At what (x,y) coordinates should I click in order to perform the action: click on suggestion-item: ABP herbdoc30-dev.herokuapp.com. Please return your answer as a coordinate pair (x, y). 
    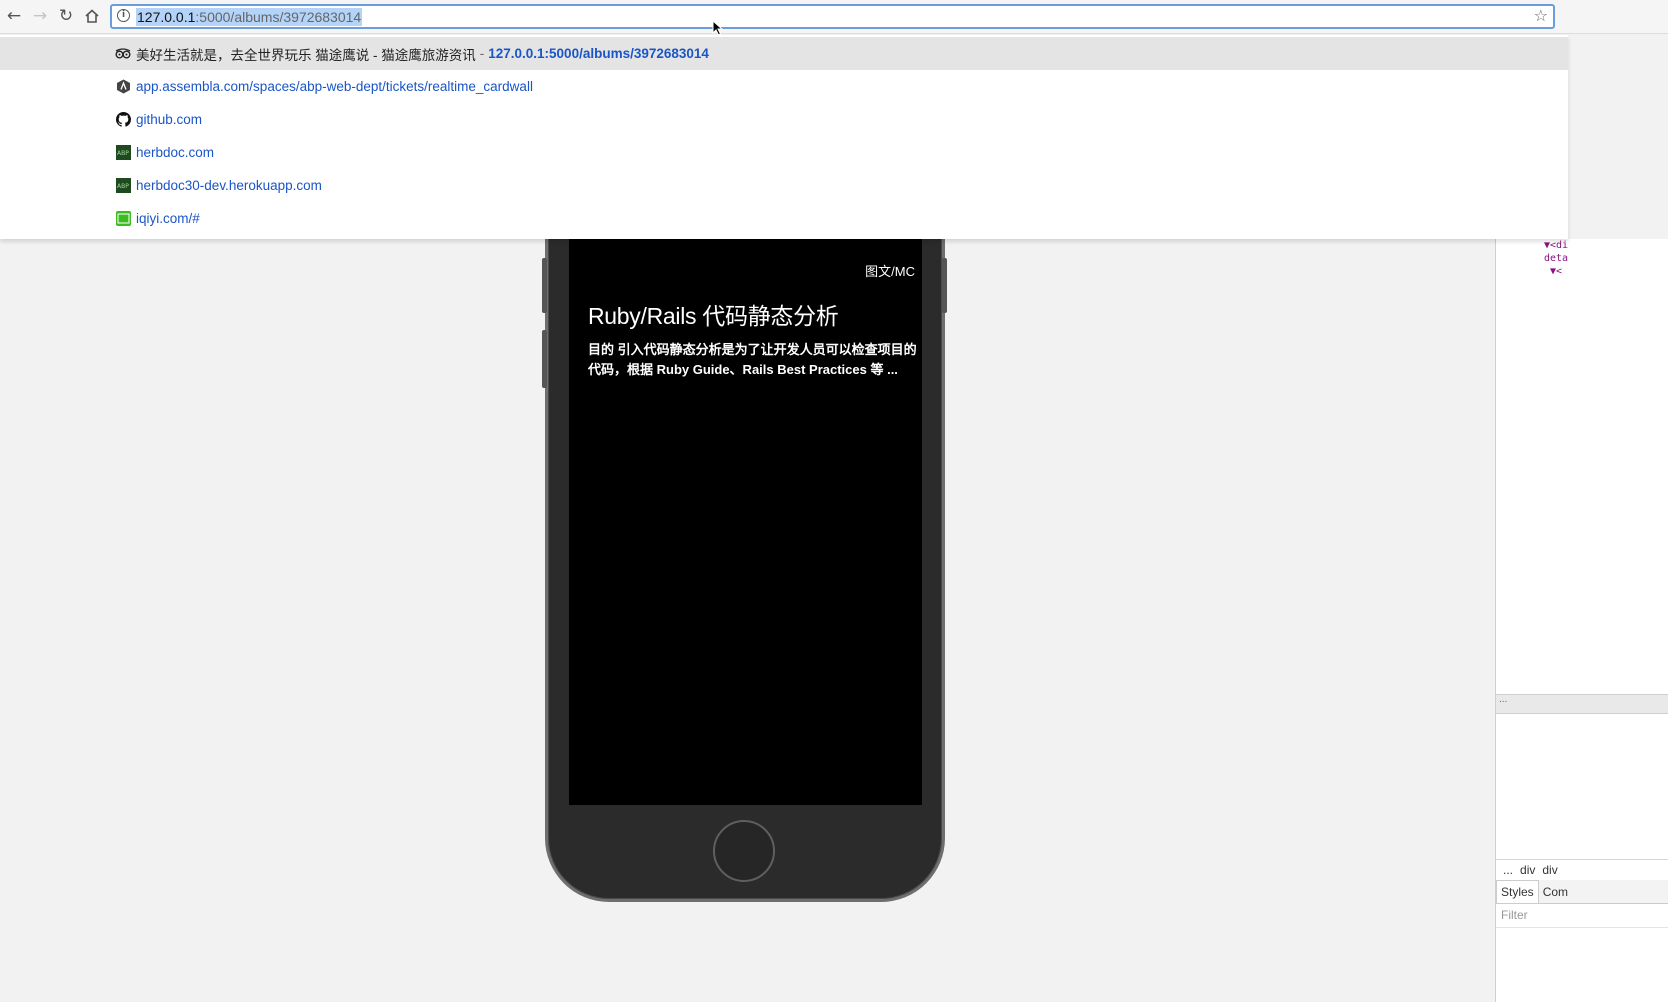
    Looking at the image, I should click on (784, 185).